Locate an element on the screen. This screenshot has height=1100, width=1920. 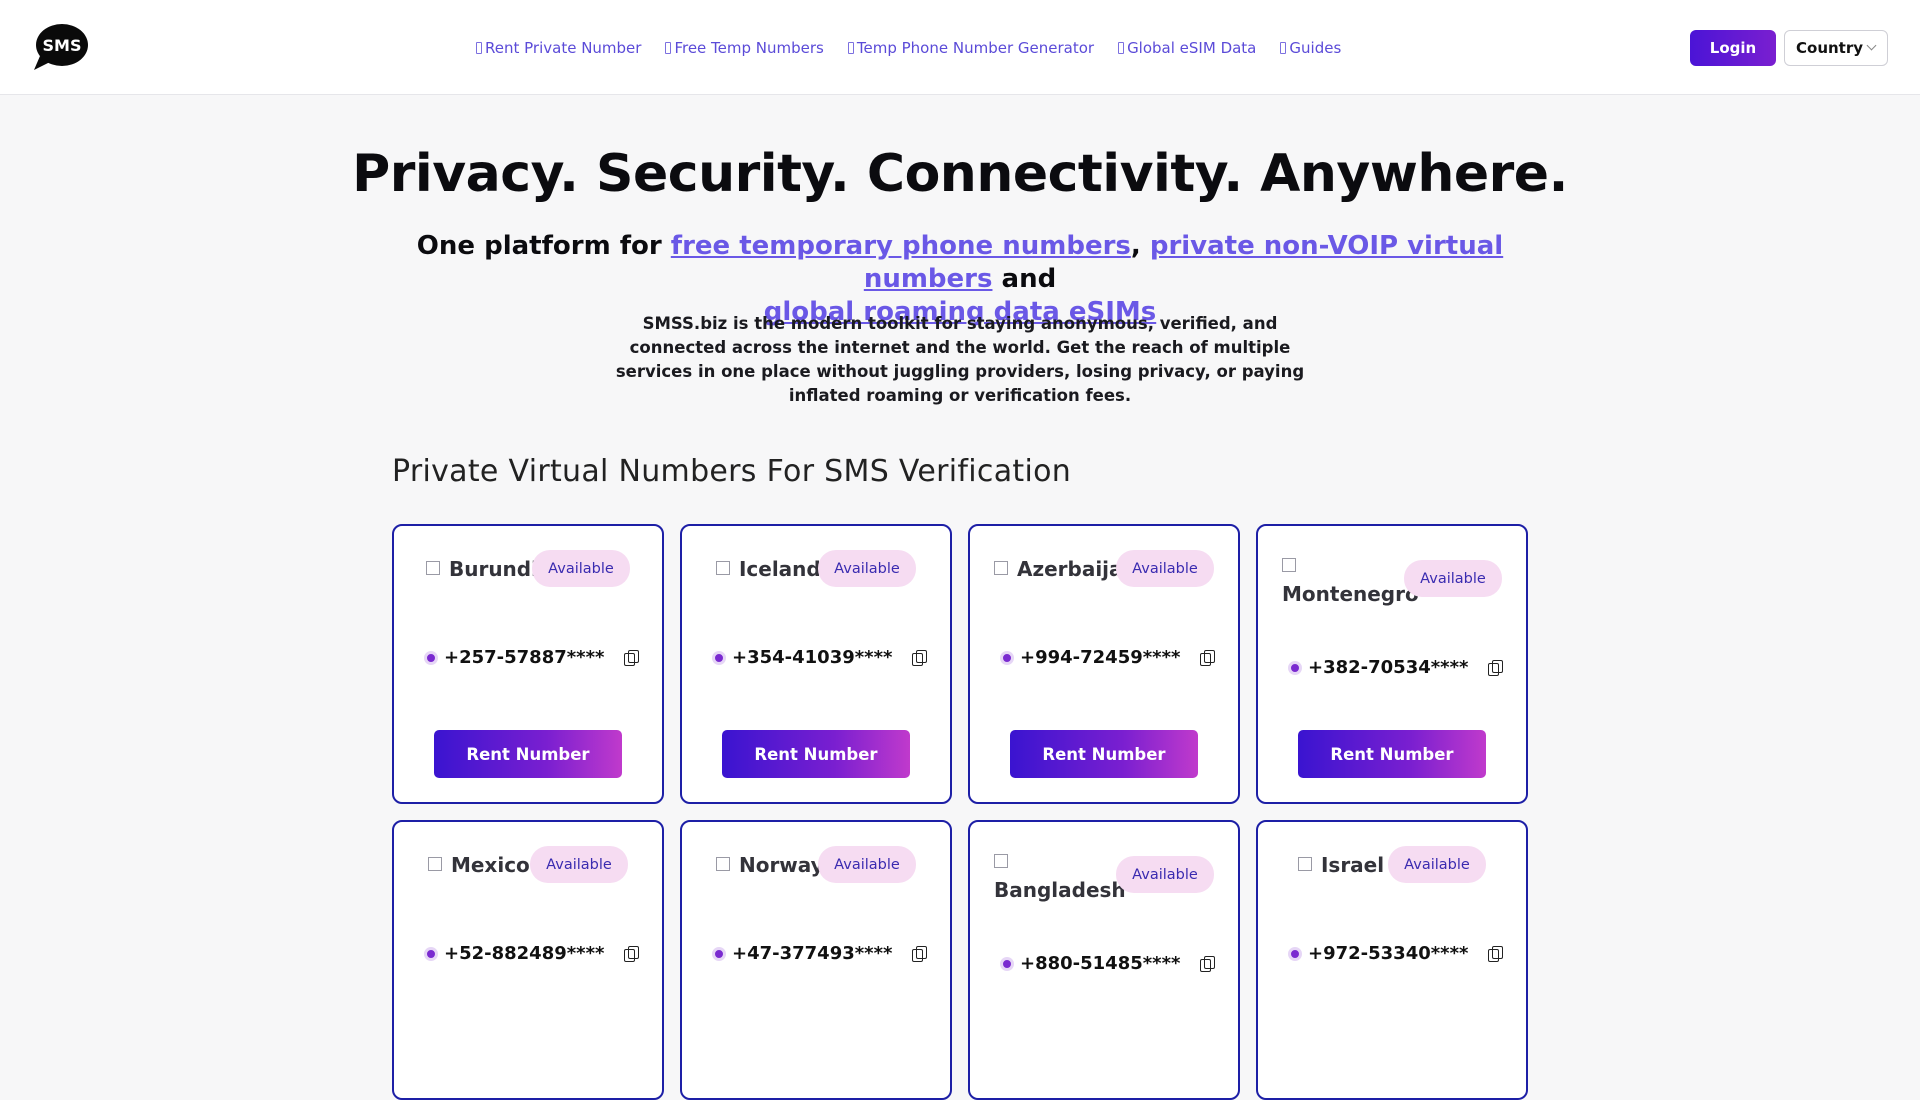
nav-label: Temp Phone Number Generator is located at coordinates (975, 48).